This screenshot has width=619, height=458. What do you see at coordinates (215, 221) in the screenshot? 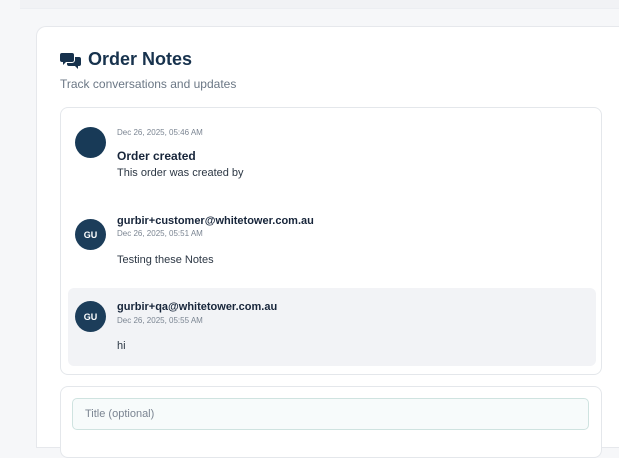
I see `note-author: gurbir+customer@whitetower.com.au` at bounding box center [215, 221].